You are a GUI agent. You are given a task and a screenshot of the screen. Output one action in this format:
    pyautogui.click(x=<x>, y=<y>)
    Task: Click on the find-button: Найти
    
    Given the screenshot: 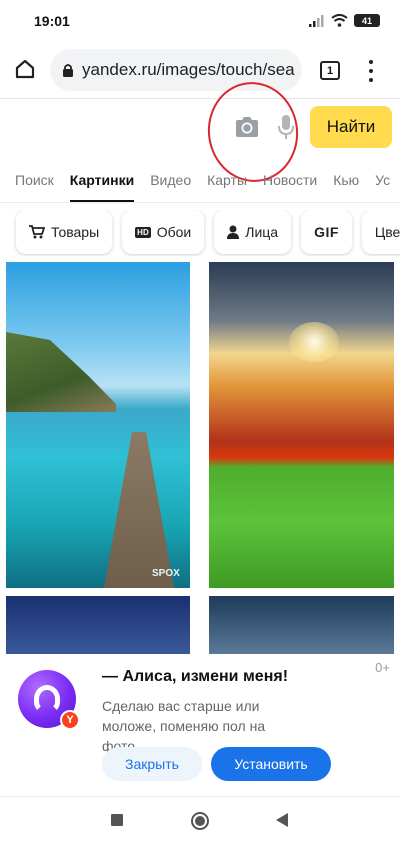 What is the action you would take?
    pyautogui.click(x=351, y=127)
    